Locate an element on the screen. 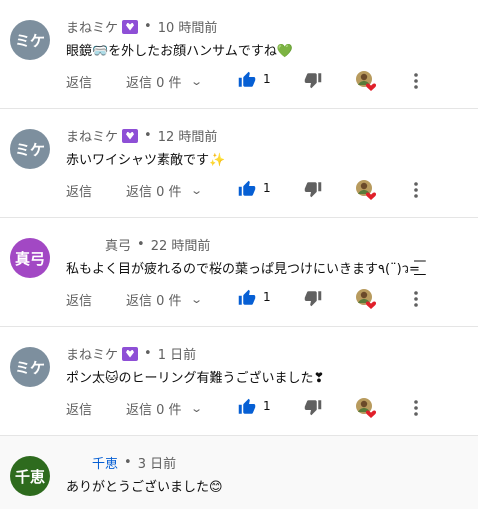 This screenshot has height=509, width=478. comment-header: まねミケ • 10 時間前 is located at coordinates (141, 26).